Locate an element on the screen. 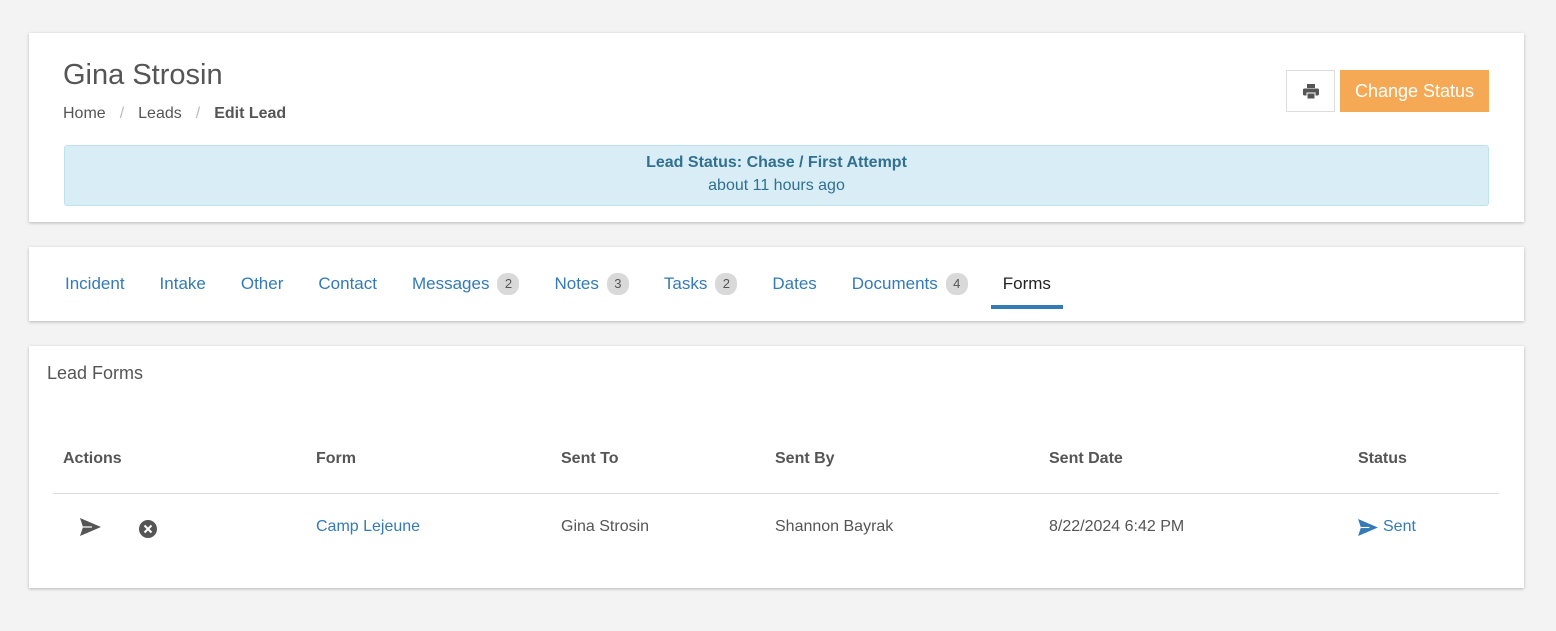  column-header-actions: Actions is located at coordinates (92, 458).